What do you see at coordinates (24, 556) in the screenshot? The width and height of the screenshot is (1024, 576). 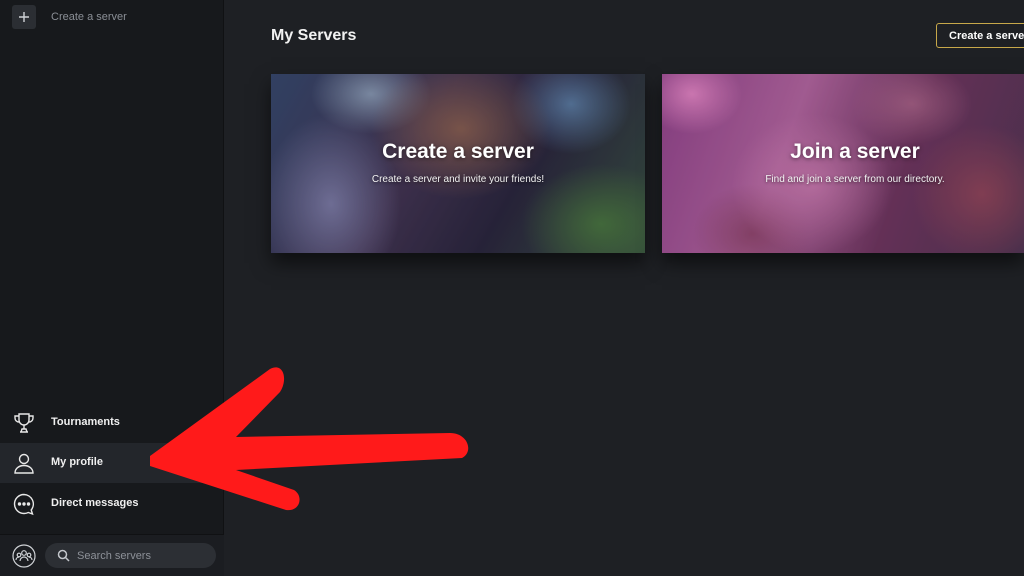 I see `servers-icon` at bounding box center [24, 556].